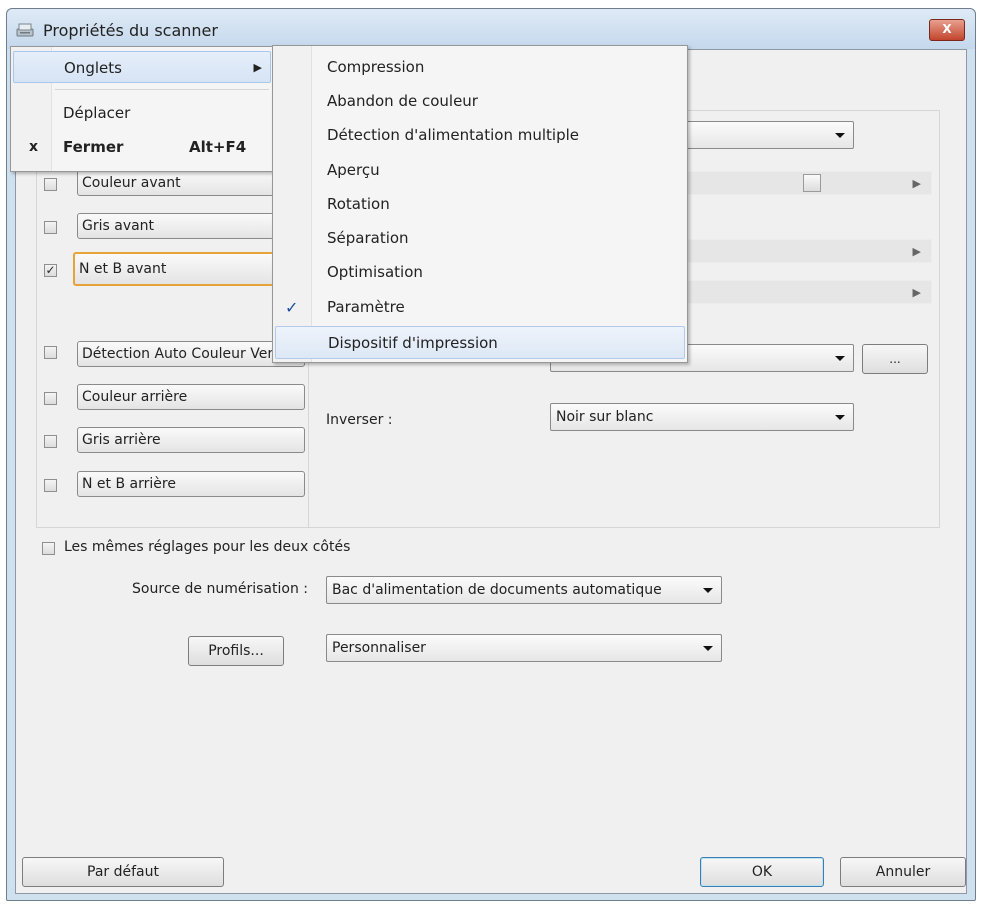 This screenshot has height=909, width=987. I want to click on scanner-icon, so click(25, 30).